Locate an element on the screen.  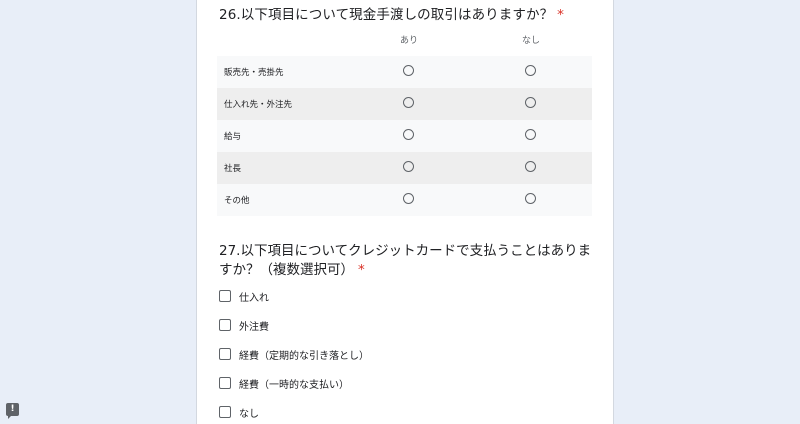
checkbox-label: なし is located at coordinates (249, 414).